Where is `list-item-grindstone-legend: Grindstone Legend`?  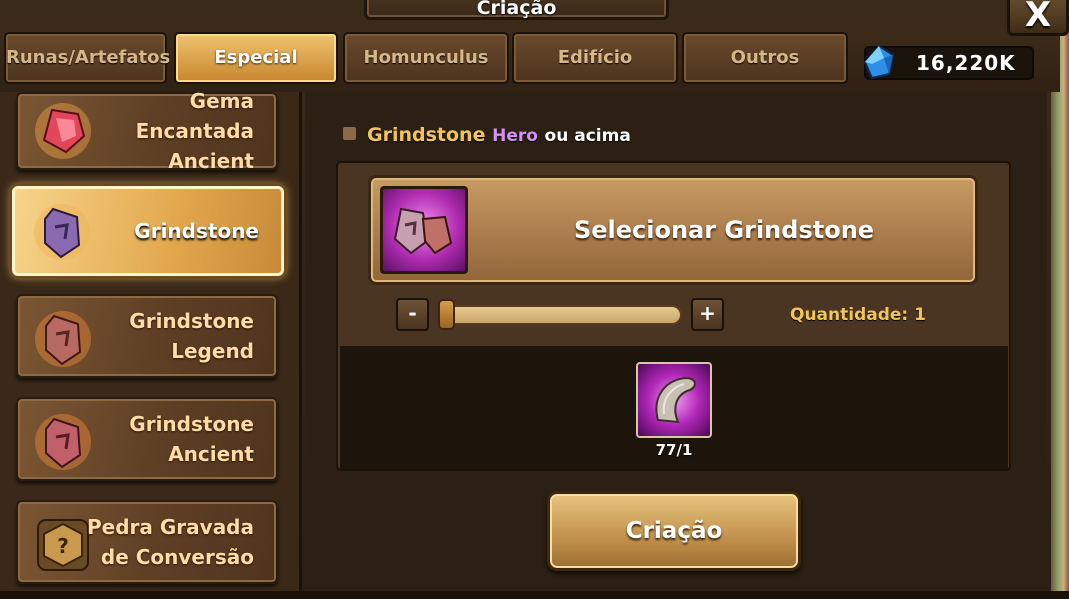 list-item-grindstone-legend: Grindstone Legend is located at coordinates (147, 336).